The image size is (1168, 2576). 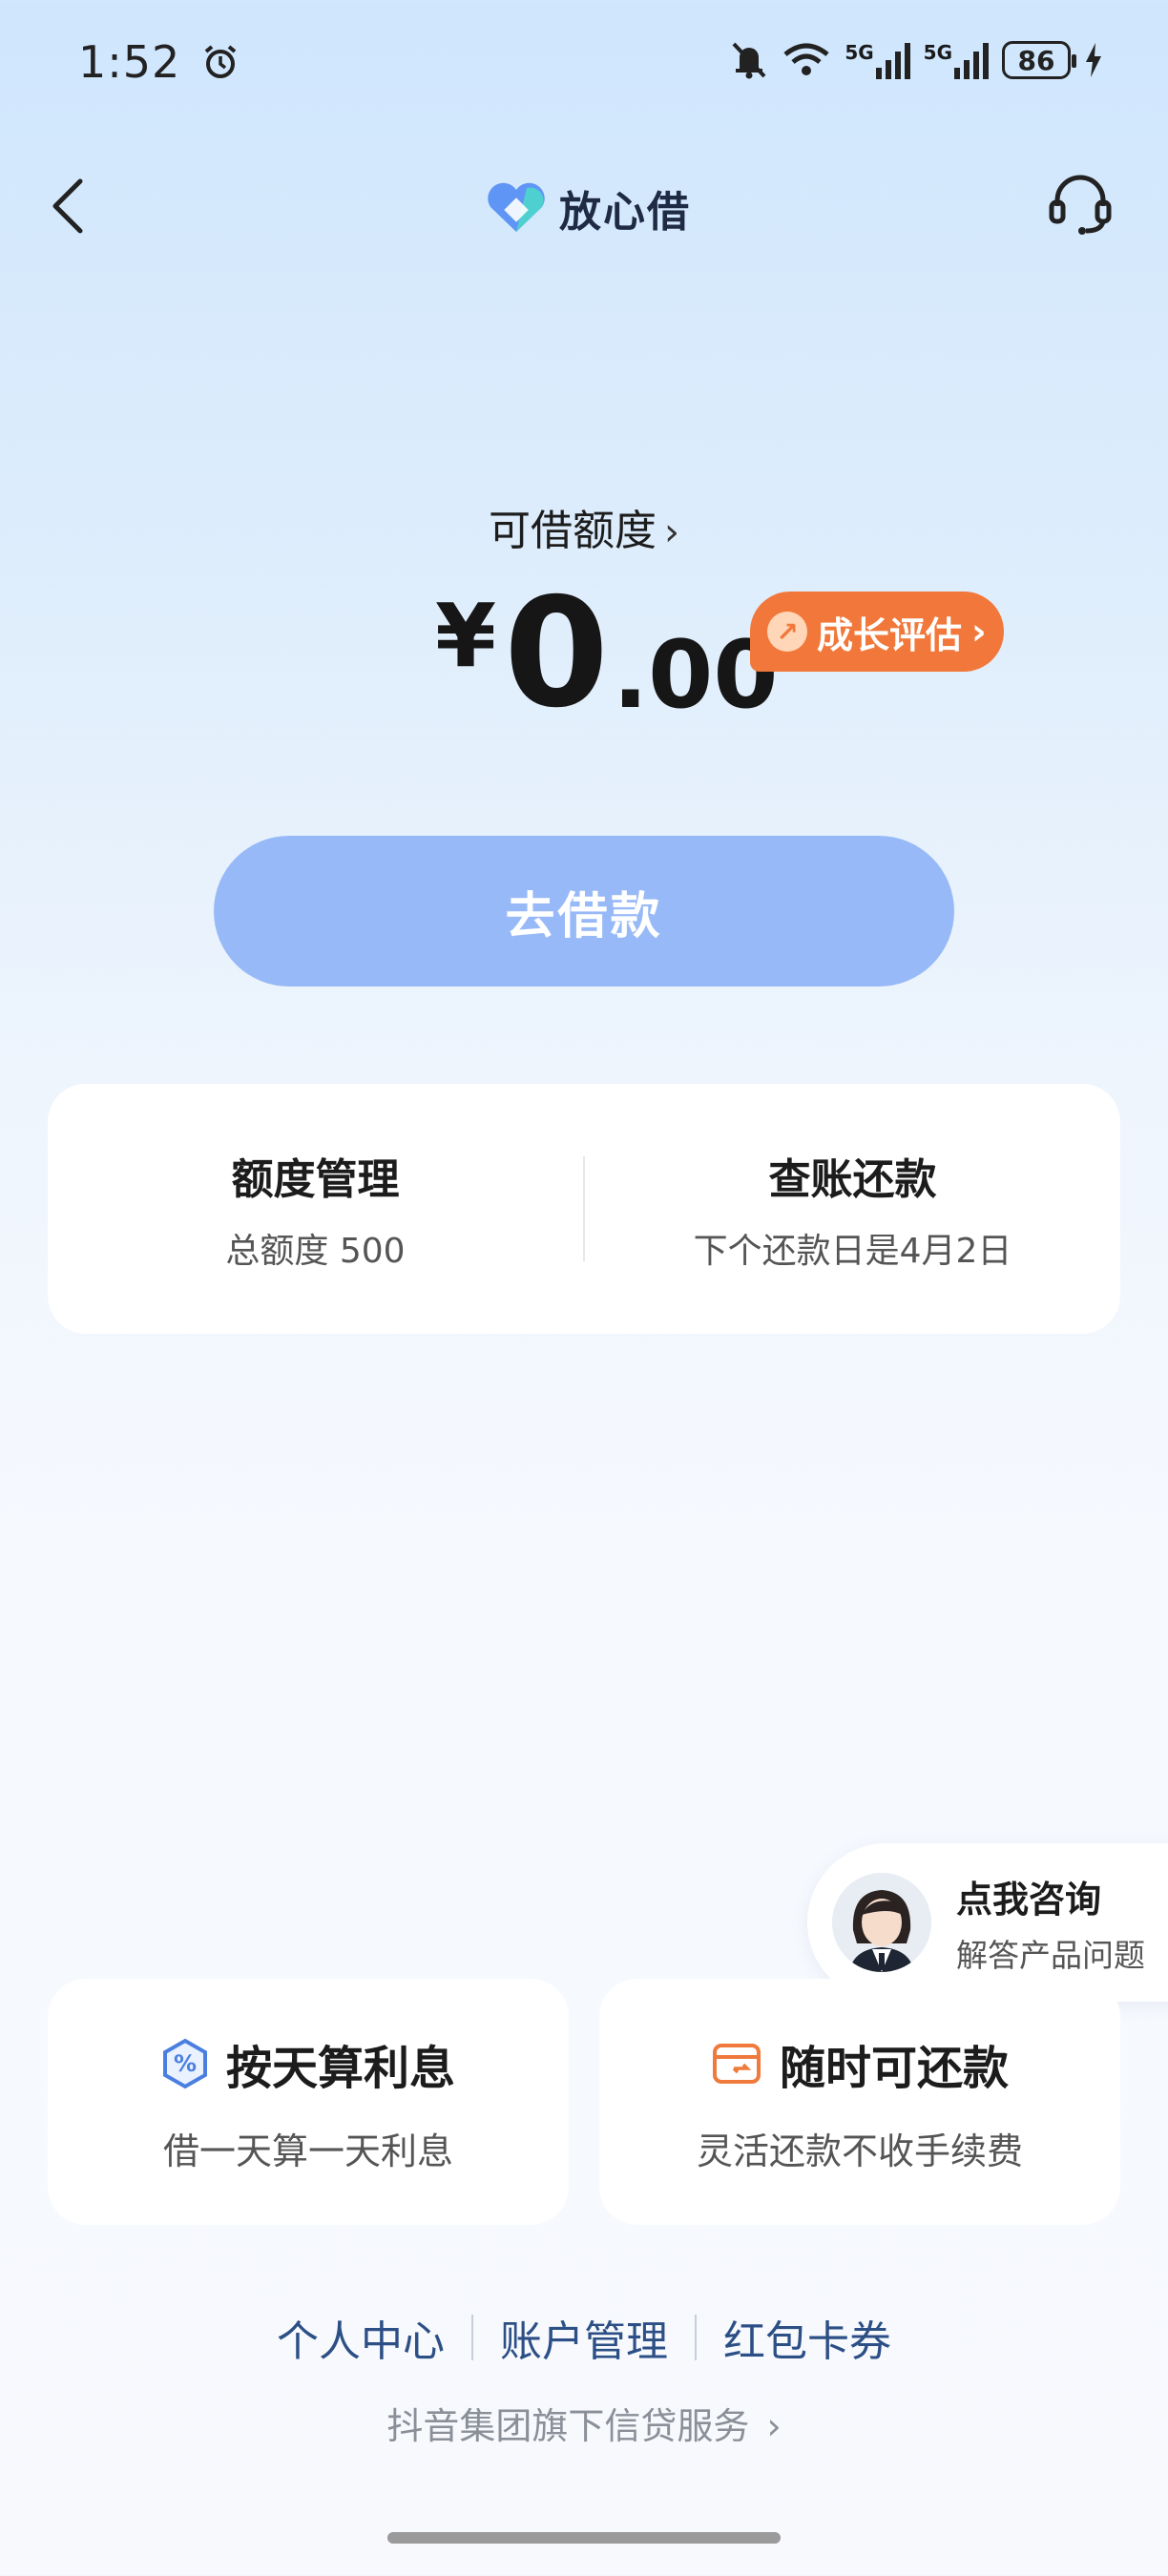 I want to click on mute-bell-icon, so click(x=749, y=60).